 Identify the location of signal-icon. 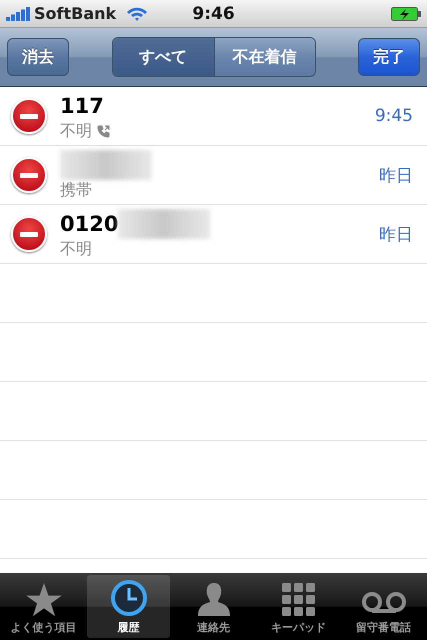
(18, 13).